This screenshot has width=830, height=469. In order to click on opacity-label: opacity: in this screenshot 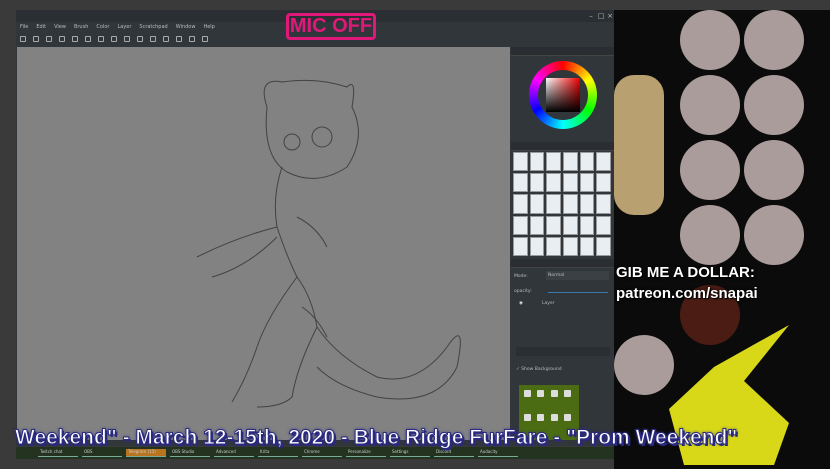, I will do `click(523, 291)`.